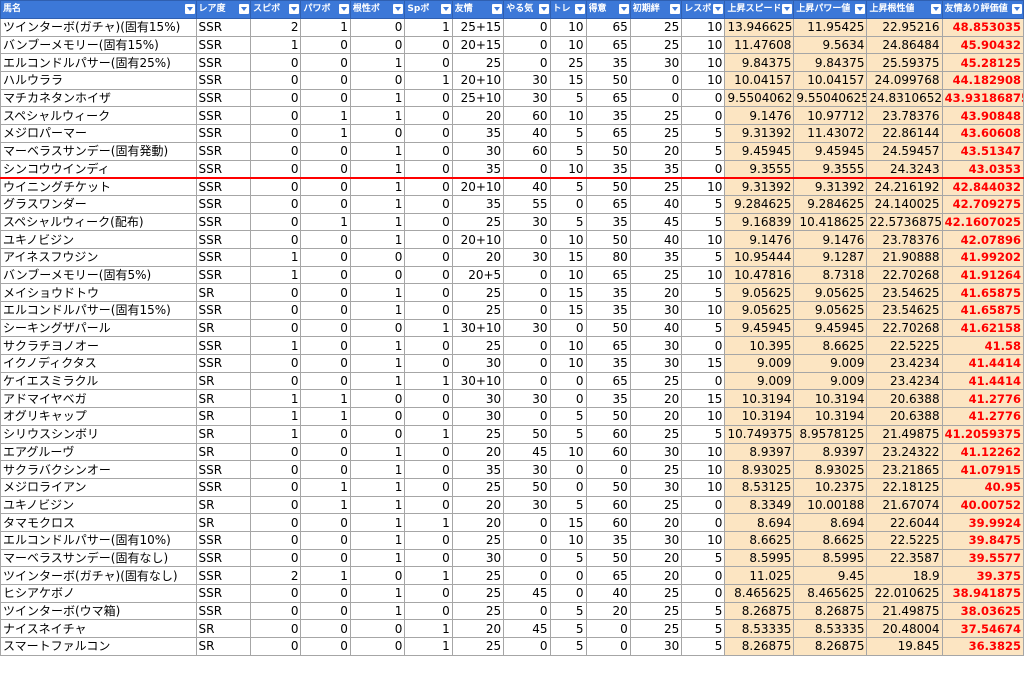 The image size is (1024, 690). I want to click on table-cell: 10.3194, so click(759, 399).